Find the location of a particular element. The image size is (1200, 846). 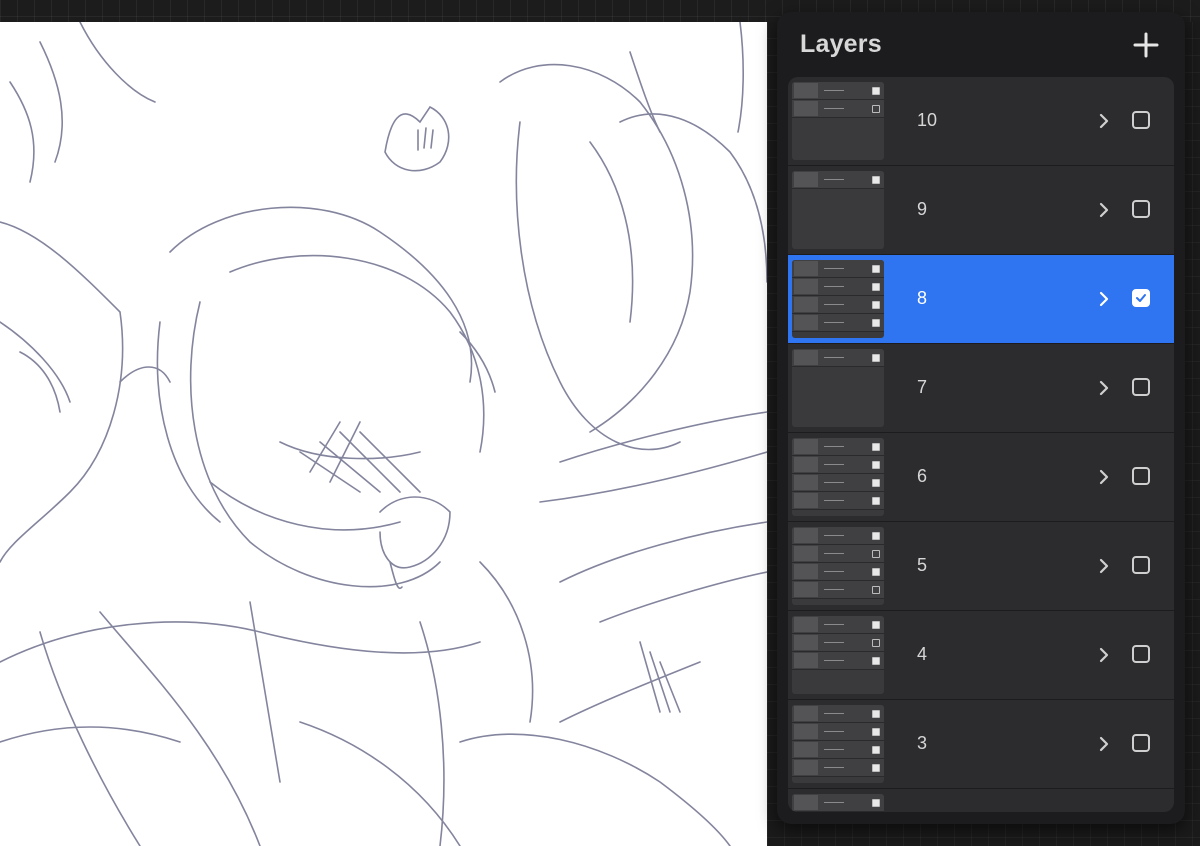

layer-group-name: 8 is located at coordinates (922, 298).